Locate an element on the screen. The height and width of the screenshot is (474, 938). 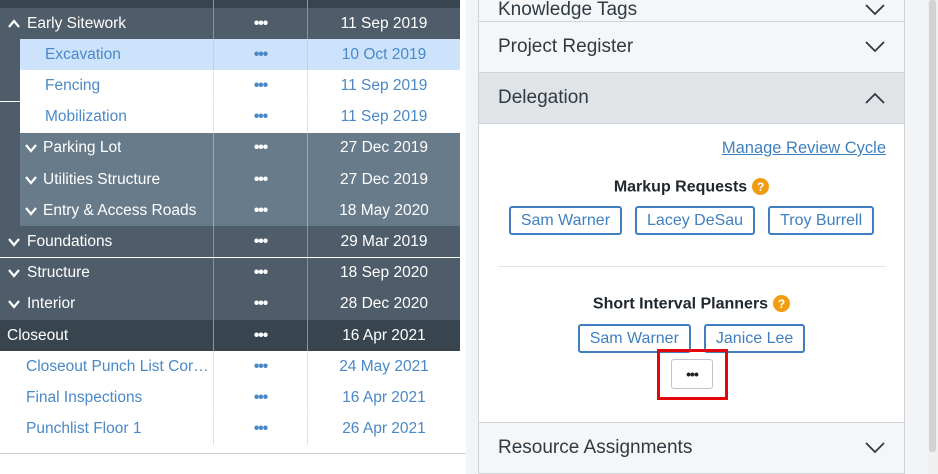
table-row: Entry & Access Roads ••• 18 May 2020 is located at coordinates (230, 211).